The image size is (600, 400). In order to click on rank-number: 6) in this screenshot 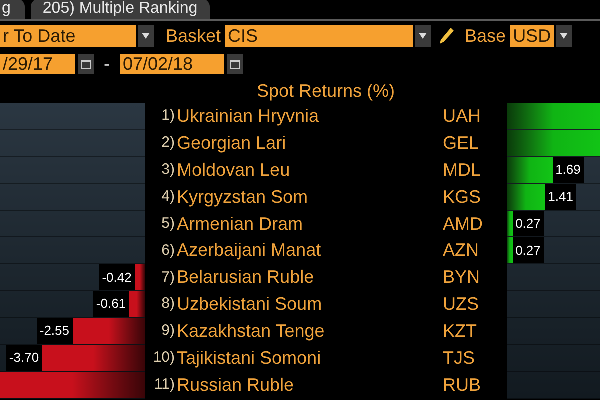, I will do `click(167, 250)`.